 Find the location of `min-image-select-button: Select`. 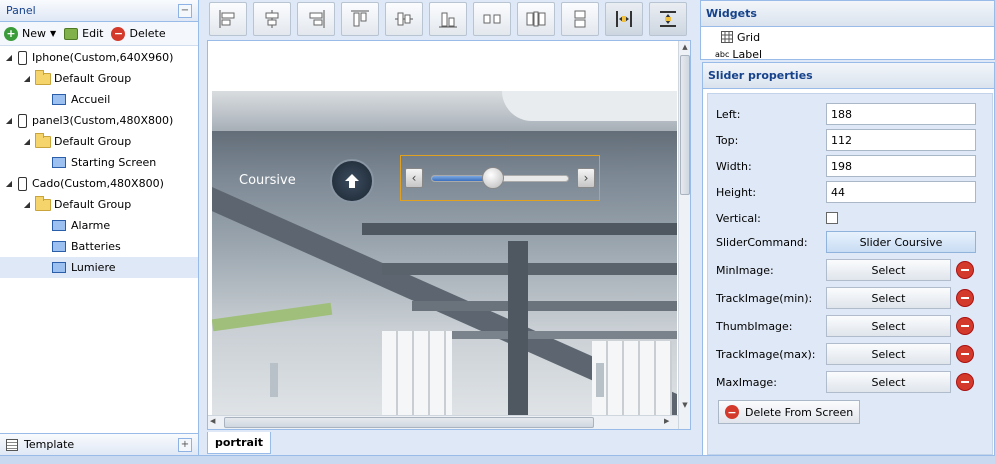

min-image-select-button: Select is located at coordinates (888, 270).